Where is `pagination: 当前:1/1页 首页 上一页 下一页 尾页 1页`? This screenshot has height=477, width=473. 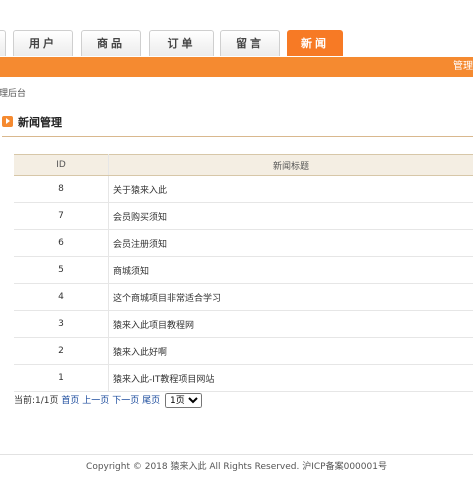 pagination: 当前:1/1页 首页 上一页 下一页 尾页 1页 is located at coordinates (108, 401).